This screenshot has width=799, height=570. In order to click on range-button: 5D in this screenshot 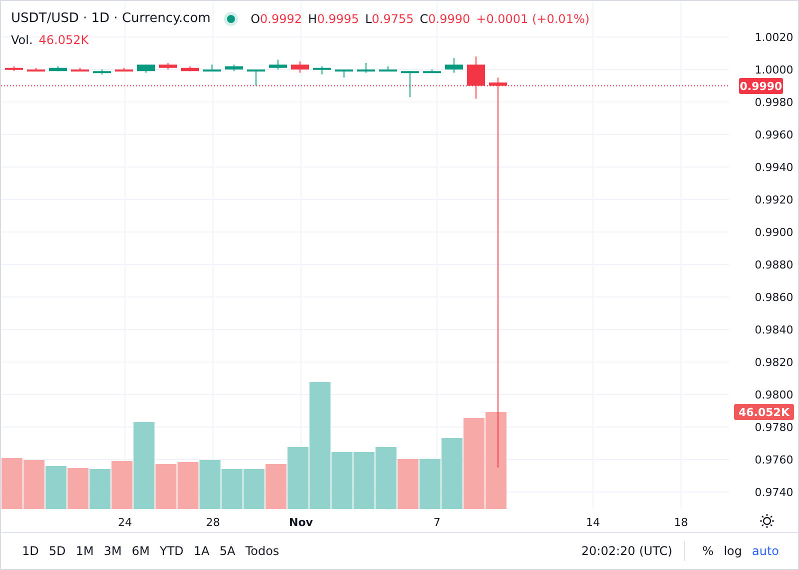, I will do `click(57, 551)`.